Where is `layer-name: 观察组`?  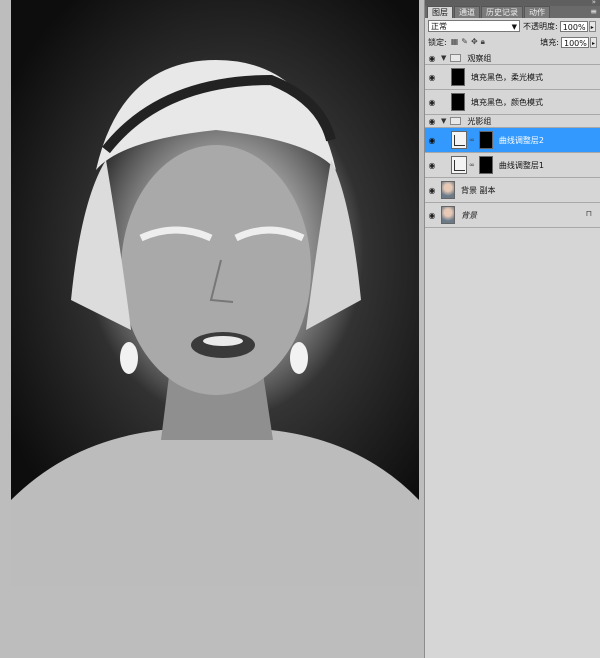
layer-name: 观察组 is located at coordinates (479, 58).